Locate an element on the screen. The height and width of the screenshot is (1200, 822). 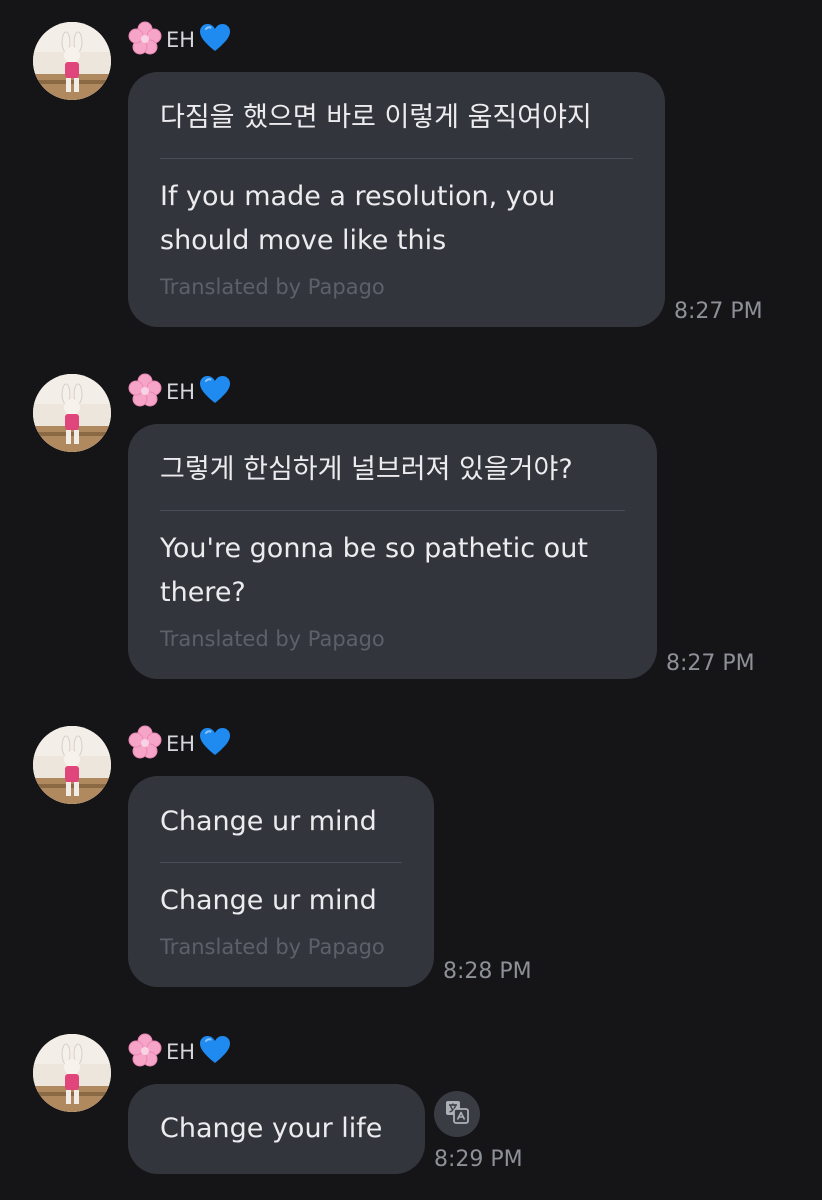
translate-icon is located at coordinates (457, 1114).